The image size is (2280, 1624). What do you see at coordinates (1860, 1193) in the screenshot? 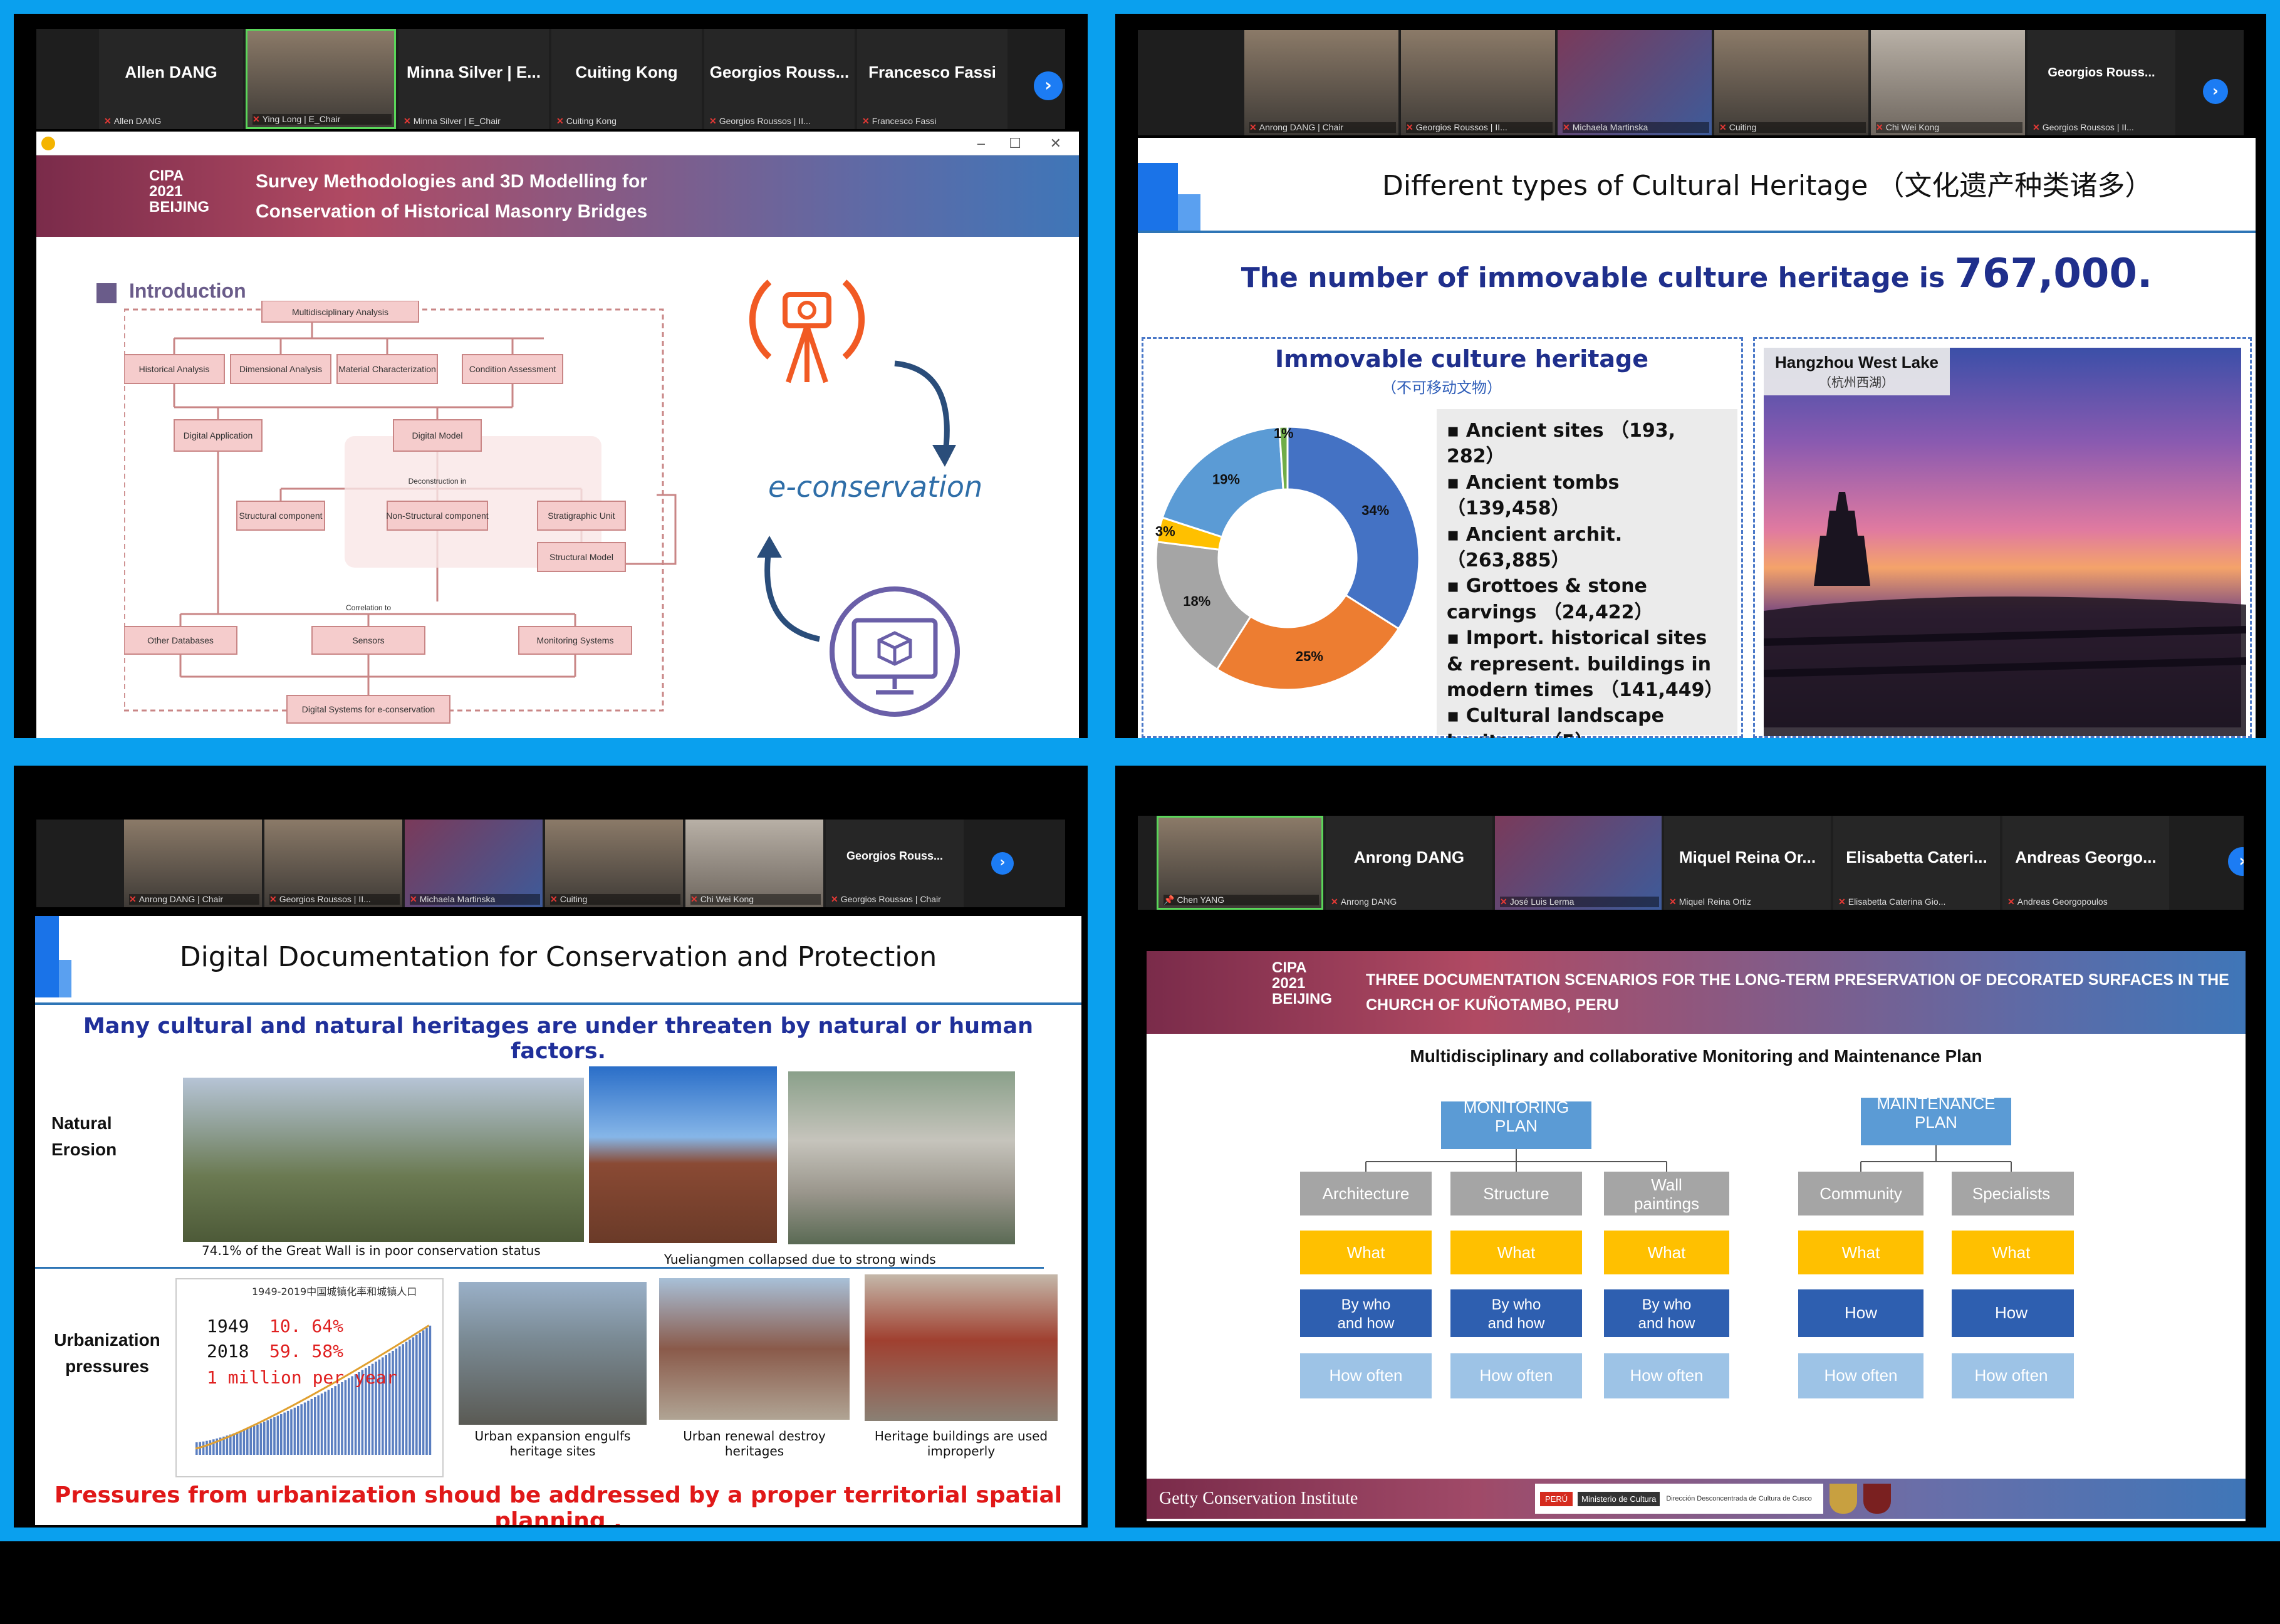
I see `column-header: Community` at bounding box center [1860, 1193].